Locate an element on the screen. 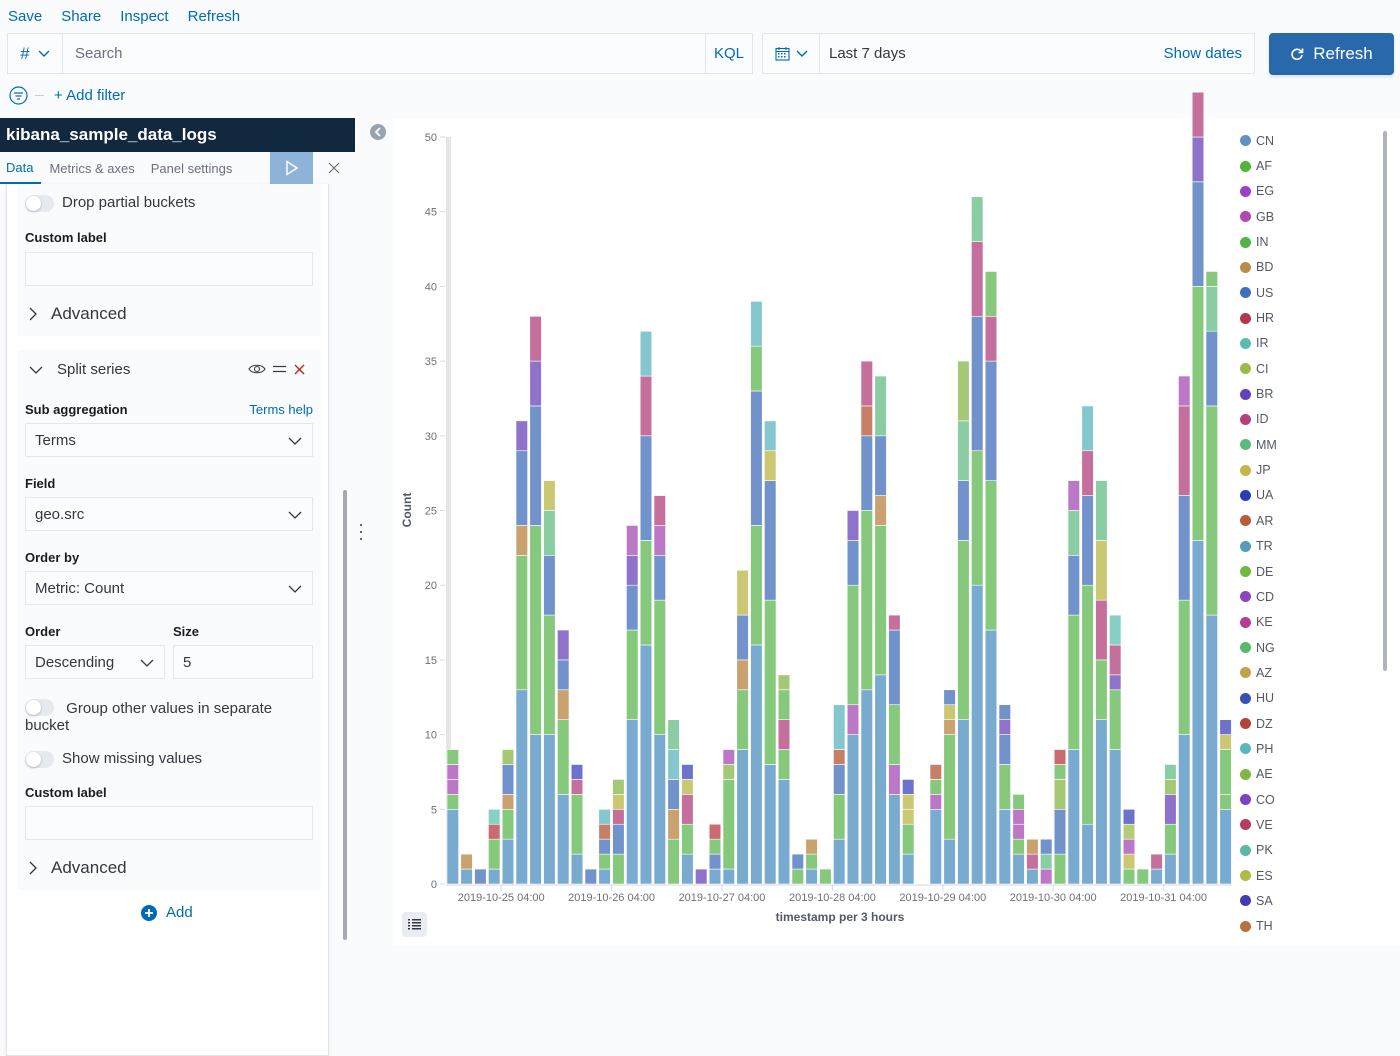 This screenshot has width=1400, height=1056. legend-label: CI is located at coordinates (1262, 368).